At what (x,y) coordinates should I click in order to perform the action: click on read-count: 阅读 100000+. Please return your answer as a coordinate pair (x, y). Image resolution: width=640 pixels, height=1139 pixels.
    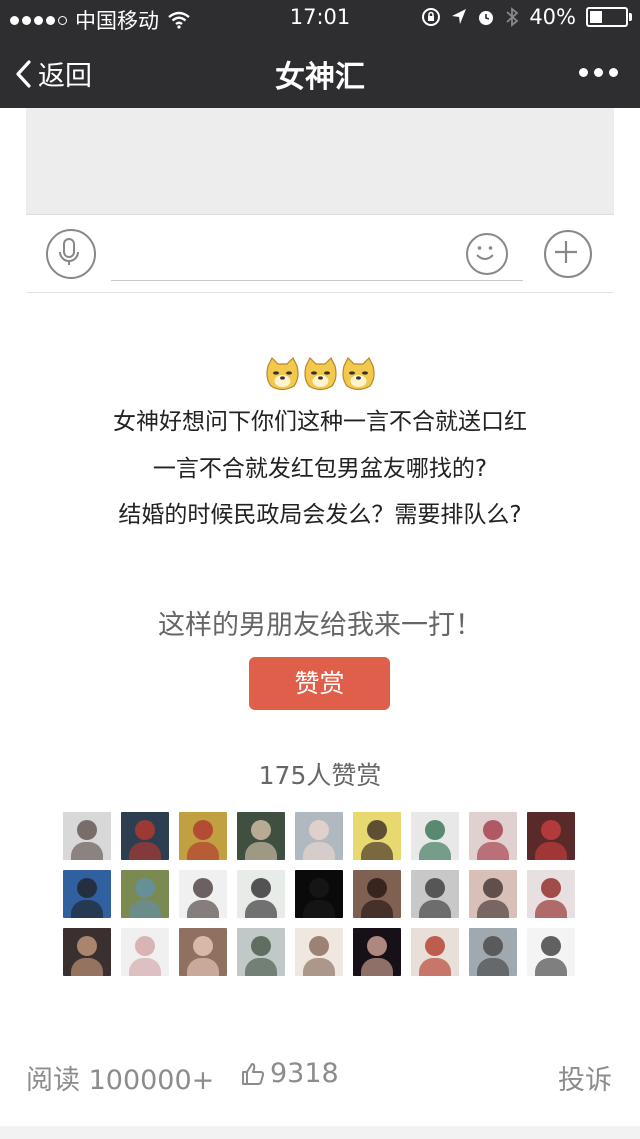
    Looking at the image, I should click on (120, 1080).